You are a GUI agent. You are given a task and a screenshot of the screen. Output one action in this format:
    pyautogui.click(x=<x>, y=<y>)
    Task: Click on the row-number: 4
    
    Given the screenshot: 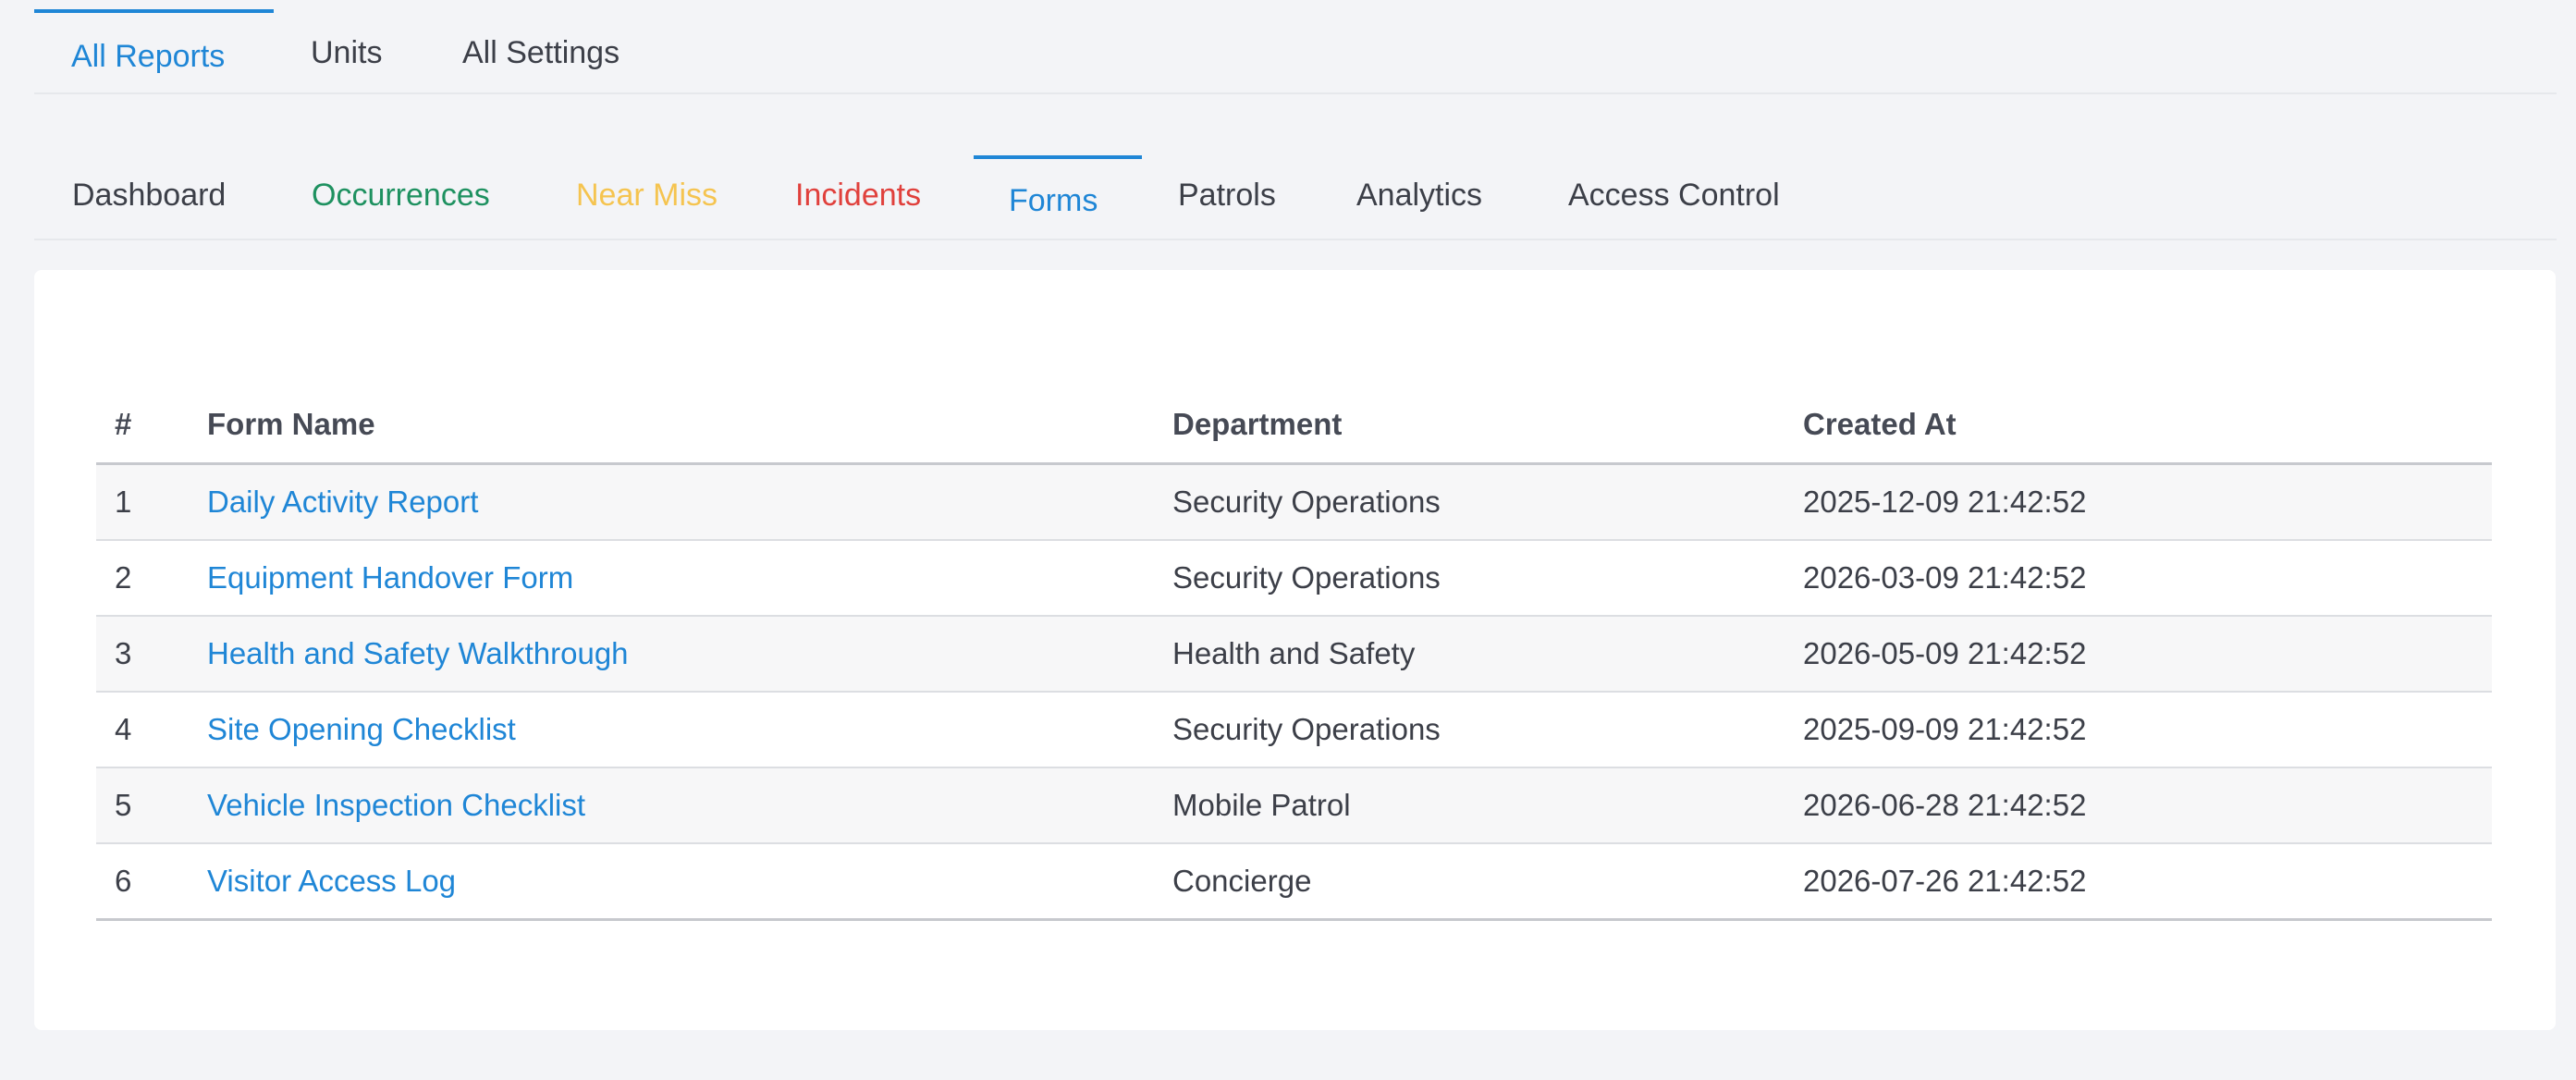 What is the action you would take?
    pyautogui.click(x=151, y=730)
    